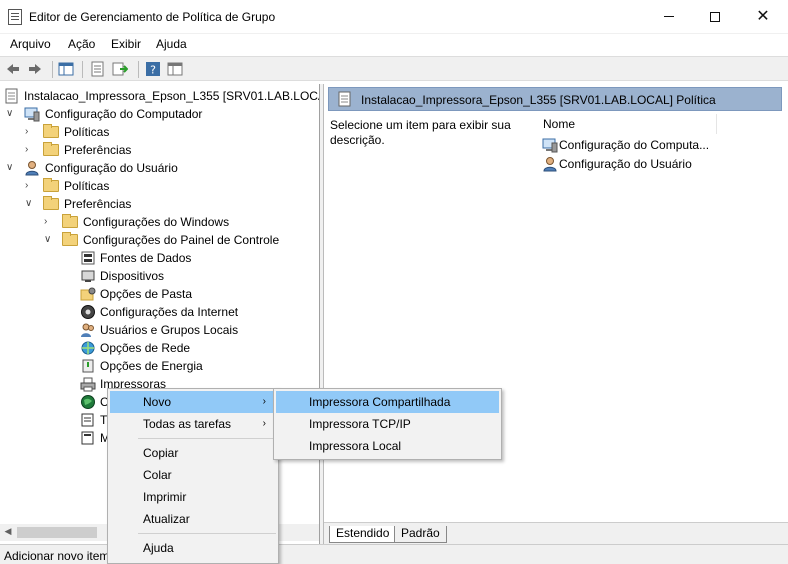  Describe the element at coordinates (181, 240) in the screenshot. I see `tree-label: Configurações do Painel de Controle` at that location.